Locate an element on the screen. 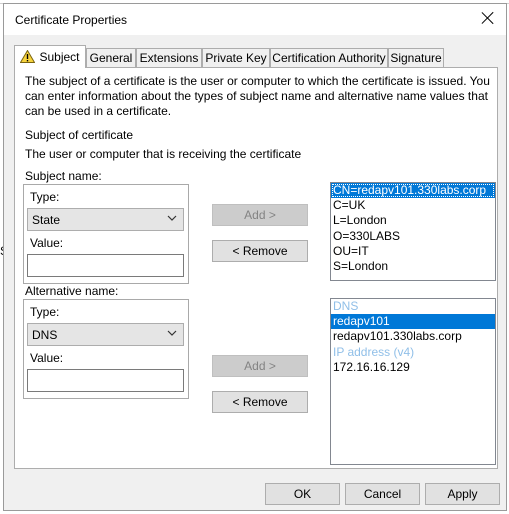  list-item: O=330LABS is located at coordinates (413, 236).